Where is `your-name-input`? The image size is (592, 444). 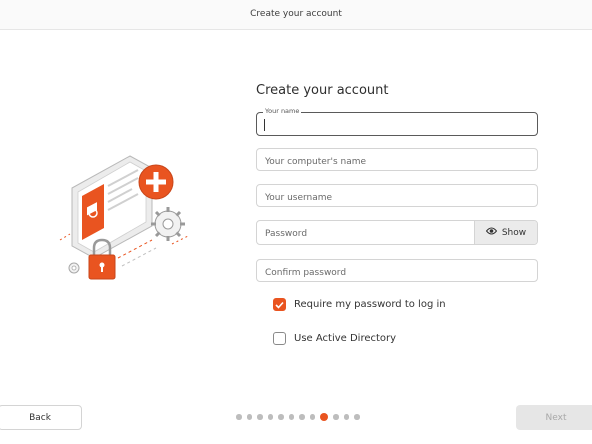 your-name-input is located at coordinates (397, 126).